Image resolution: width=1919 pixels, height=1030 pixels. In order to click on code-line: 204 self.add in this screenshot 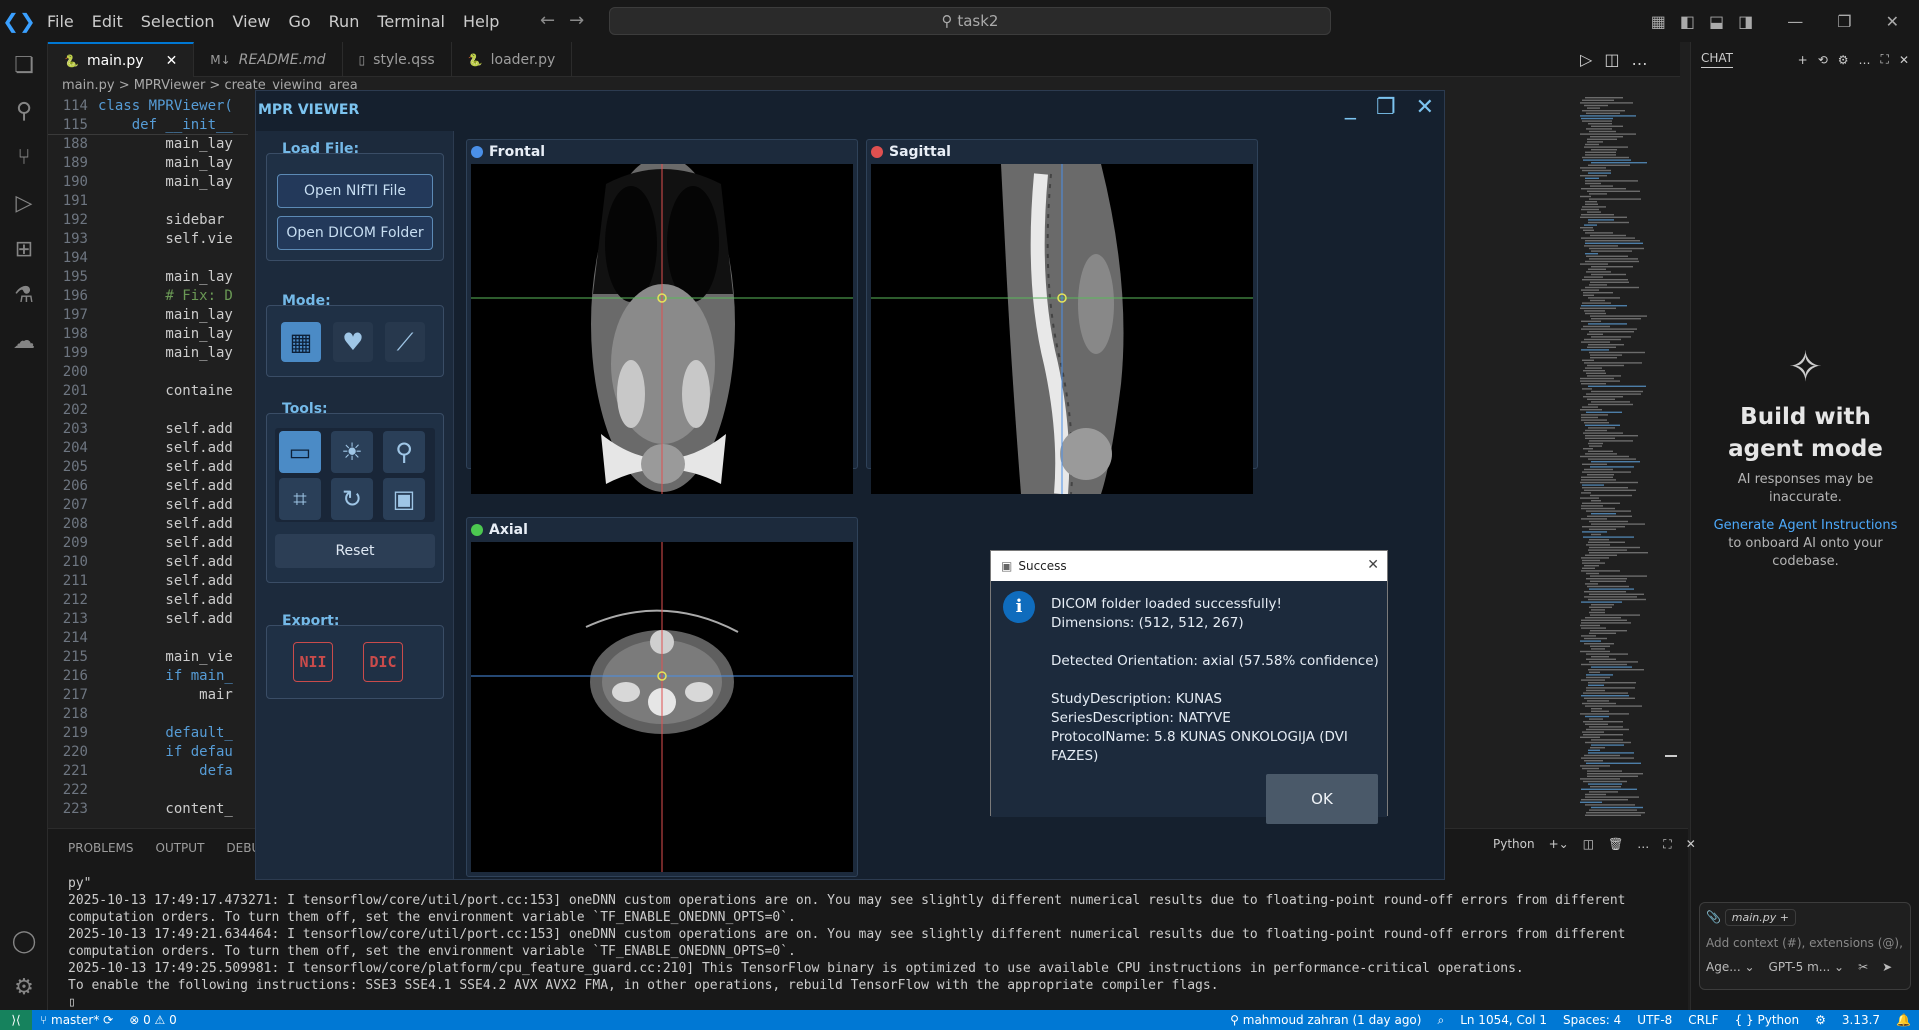, I will do `click(148, 448)`.